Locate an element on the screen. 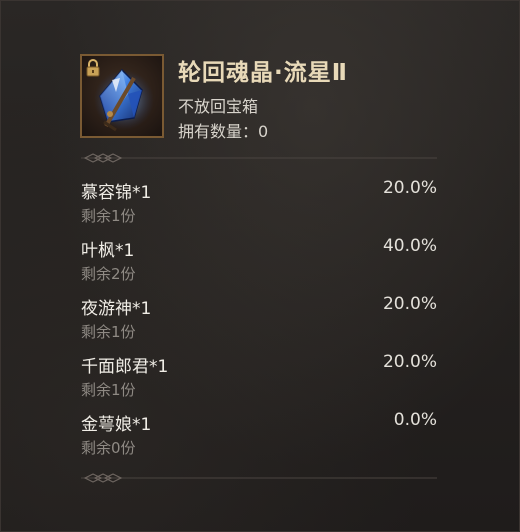 This screenshot has width=520, height=532. reward-row: 慕容锦*1 剩余1份 20.0% is located at coordinates (259, 205).